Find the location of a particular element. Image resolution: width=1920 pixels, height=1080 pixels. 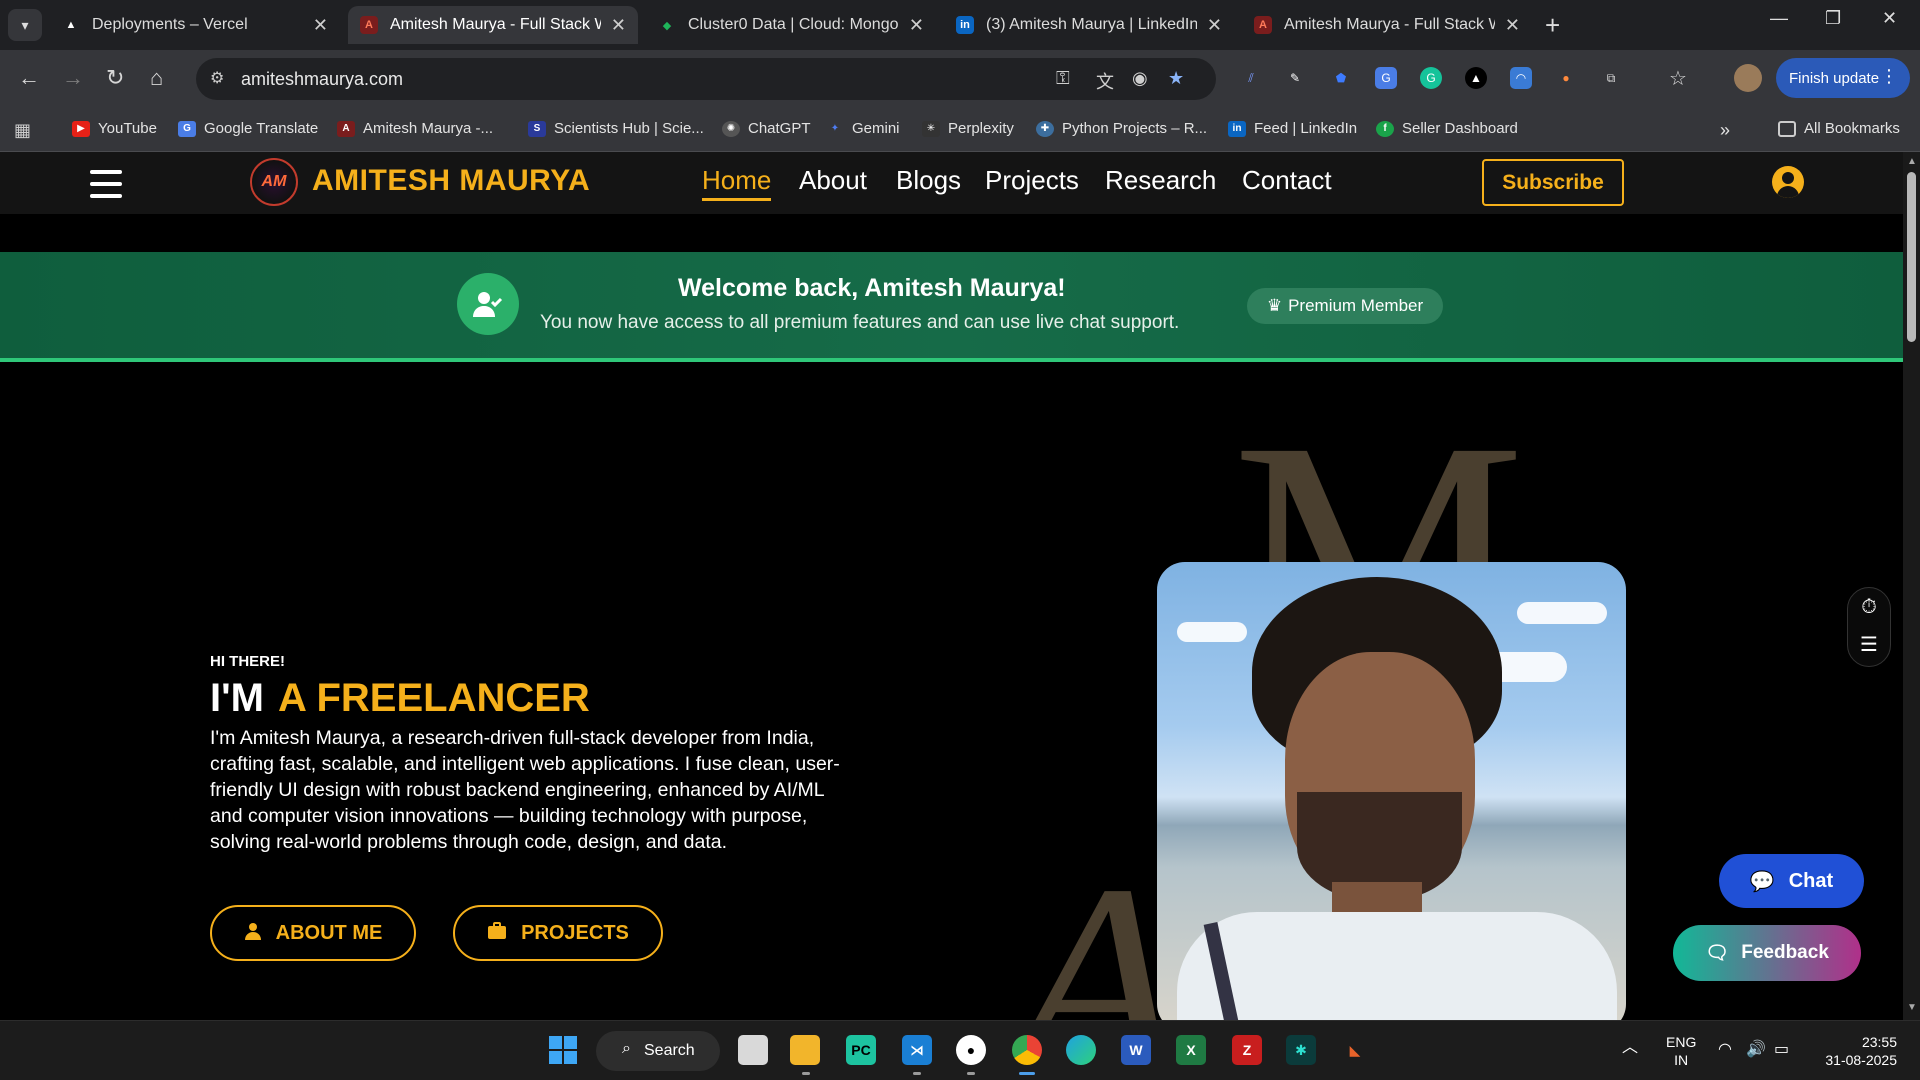

pycharm-icon: PC is located at coordinates (861, 1050).